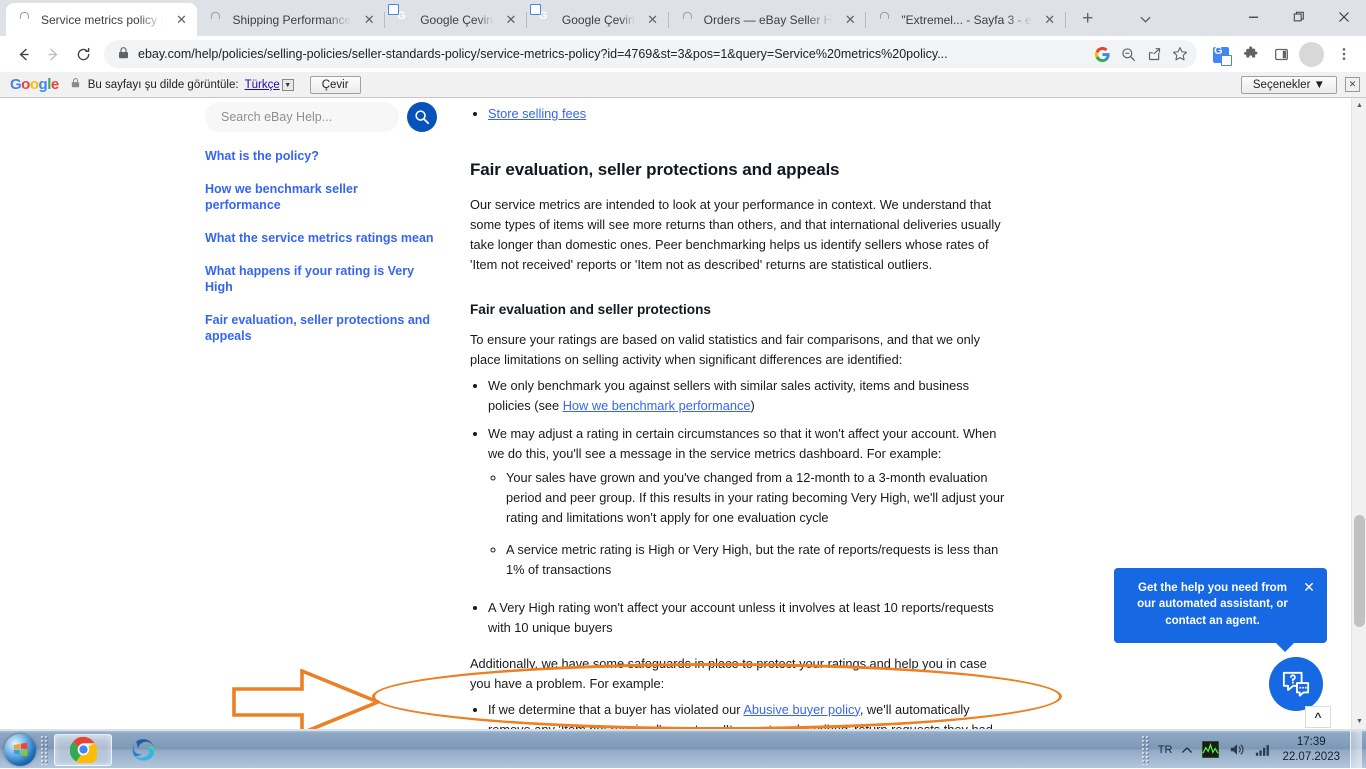  I want to click on sidebar-link-ratings-mean: What the service metrics ratings mean, so click(320, 238).